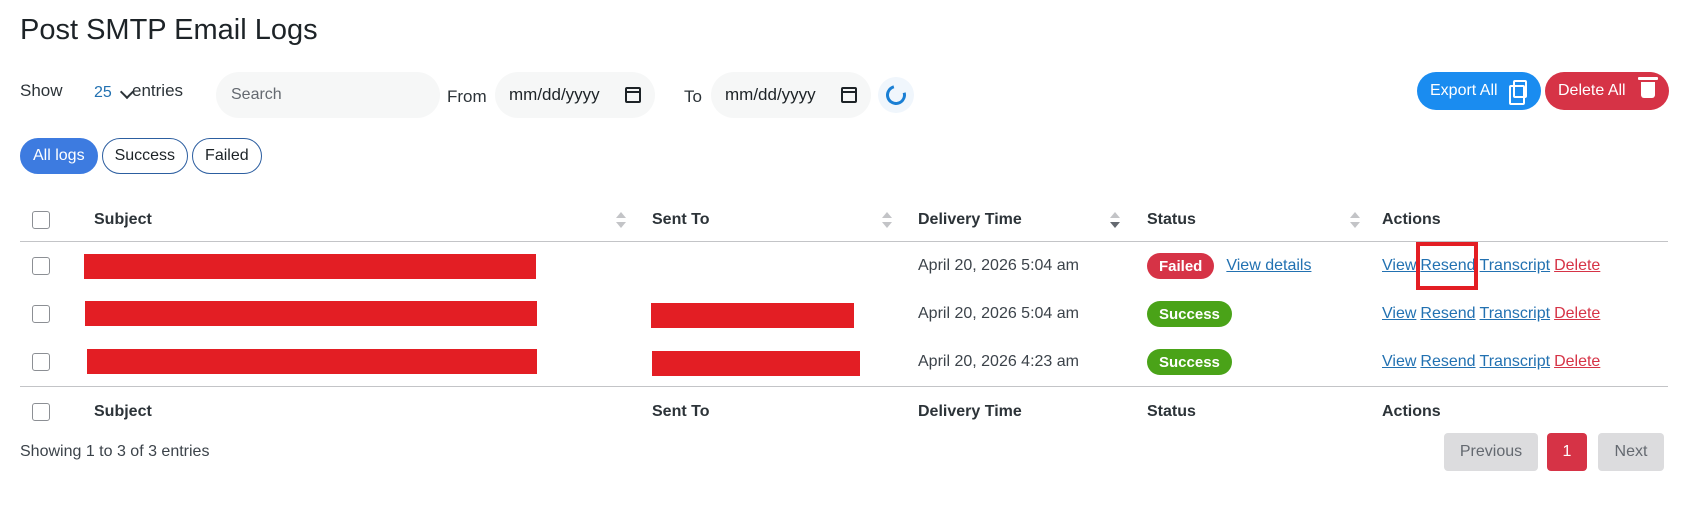  I want to click on filter-failed: Failed, so click(227, 156).